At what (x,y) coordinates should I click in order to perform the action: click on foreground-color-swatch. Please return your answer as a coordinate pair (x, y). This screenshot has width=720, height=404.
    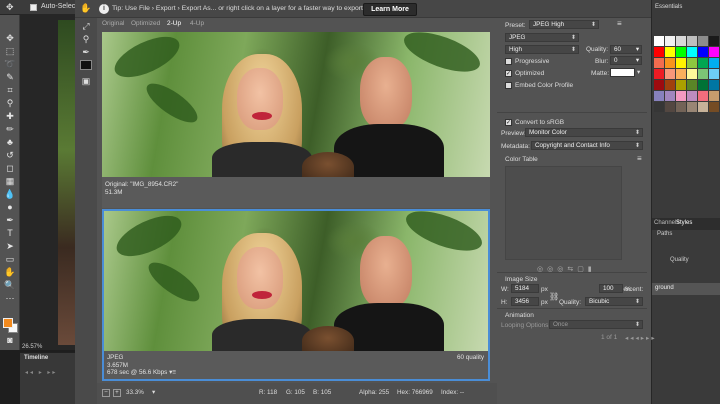
    Looking at the image, I should click on (8, 323).